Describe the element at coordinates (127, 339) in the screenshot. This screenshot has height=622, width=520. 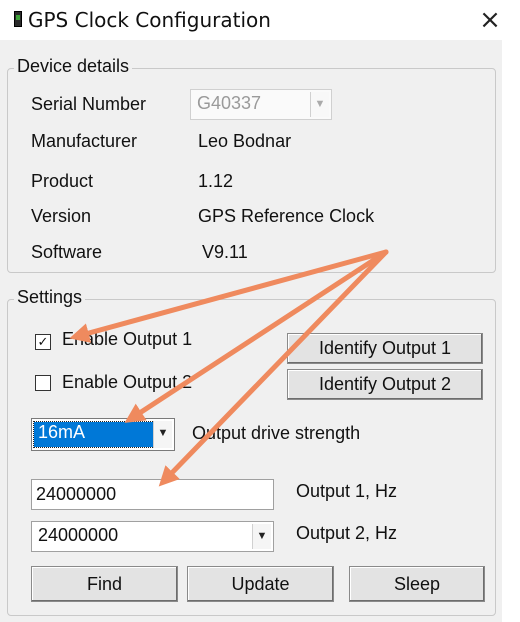
I see `enable-output1-label: Enable Output 1` at that location.